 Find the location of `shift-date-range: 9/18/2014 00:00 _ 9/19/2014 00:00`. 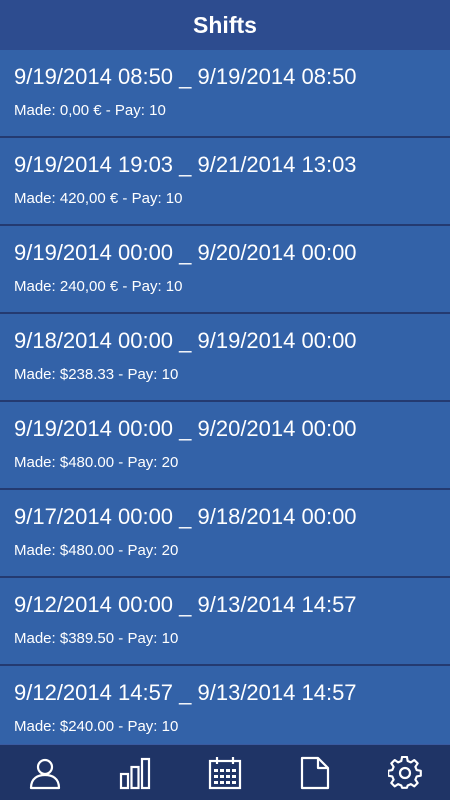

shift-date-range: 9/18/2014 00:00 _ 9/19/2014 00:00 is located at coordinates (185, 340).